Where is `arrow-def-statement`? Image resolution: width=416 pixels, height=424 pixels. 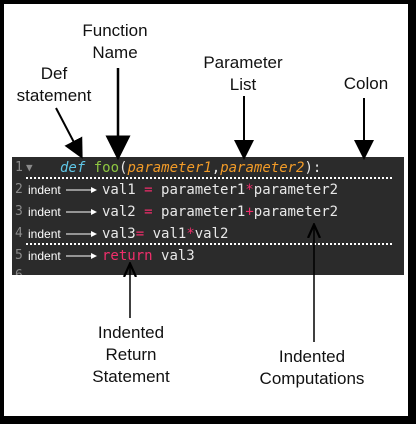
arrow-def-statement is located at coordinates (69, 133).